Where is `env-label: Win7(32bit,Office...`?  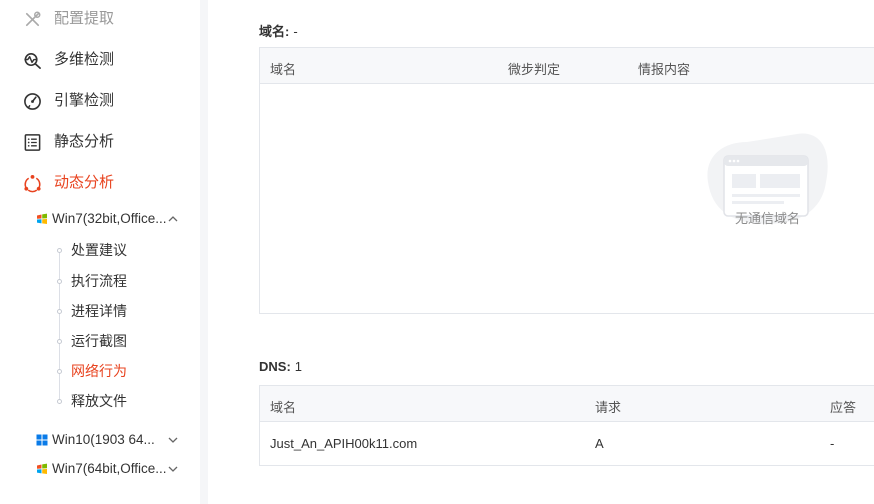 env-label: Win7(32bit,Office... is located at coordinates (109, 218).